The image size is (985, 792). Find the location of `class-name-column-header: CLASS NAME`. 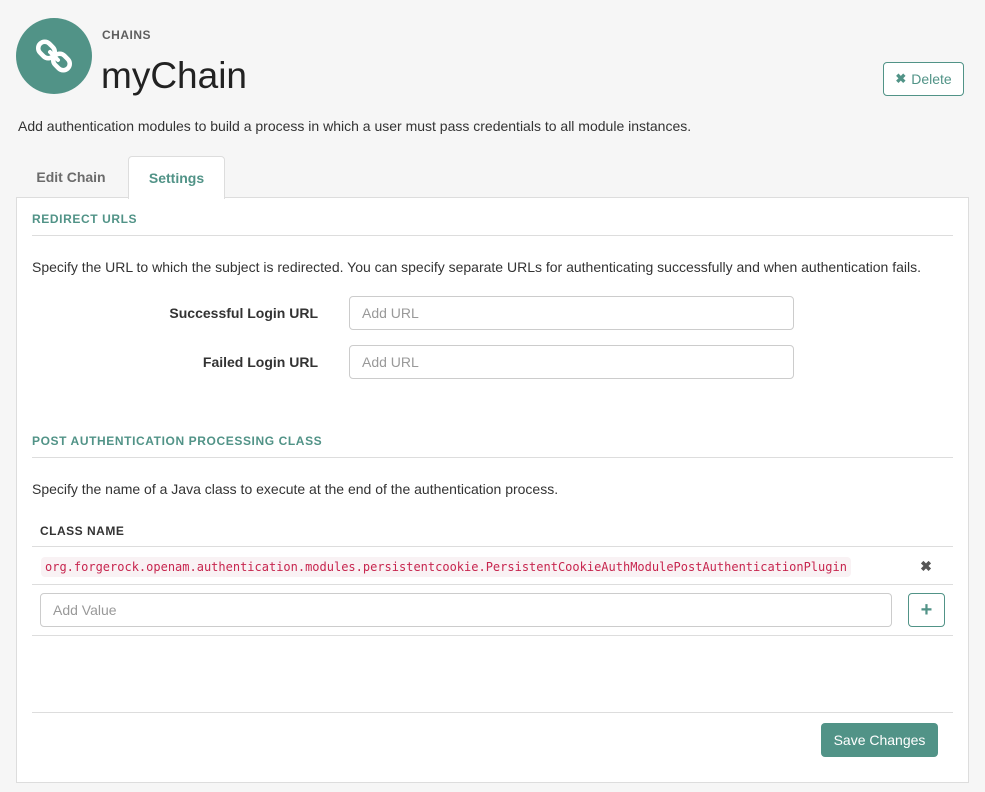

class-name-column-header: CLASS NAME is located at coordinates (82, 531).